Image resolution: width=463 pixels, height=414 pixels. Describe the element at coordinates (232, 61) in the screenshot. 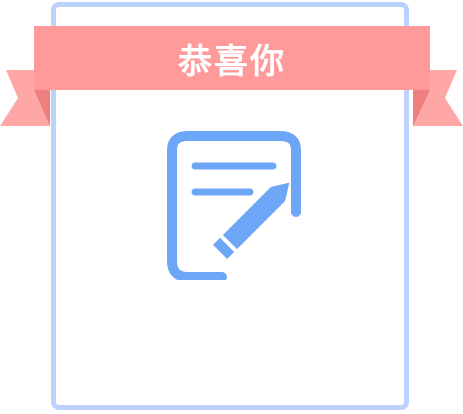

I see `ribbon-title: 恭喜你` at that location.